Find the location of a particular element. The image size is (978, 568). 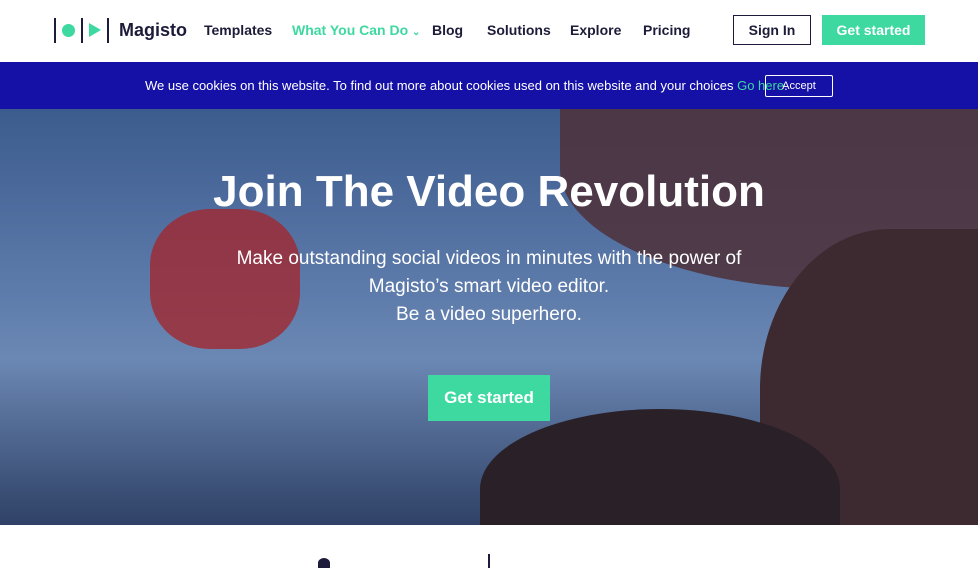

chevron-down-icon: ⌄ is located at coordinates (416, 32).